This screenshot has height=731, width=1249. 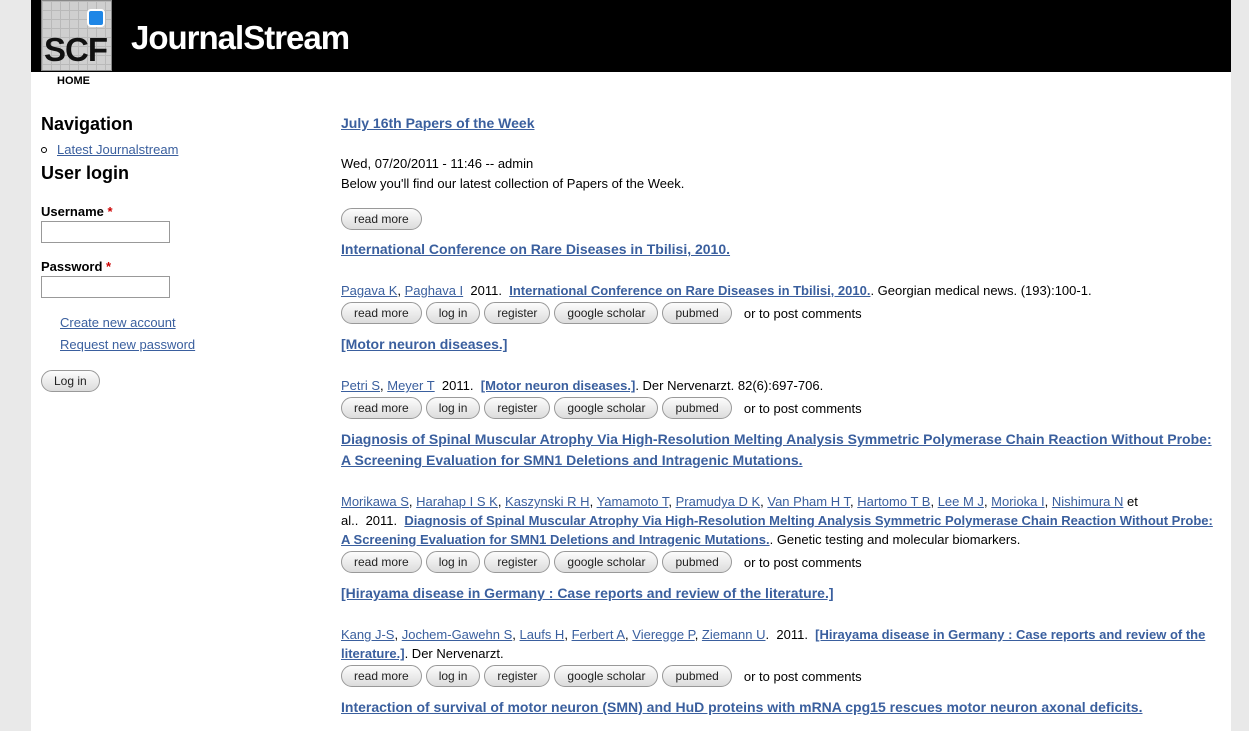 What do you see at coordinates (110, 211) in the screenshot?
I see `required-marker: *` at bounding box center [110, 211].